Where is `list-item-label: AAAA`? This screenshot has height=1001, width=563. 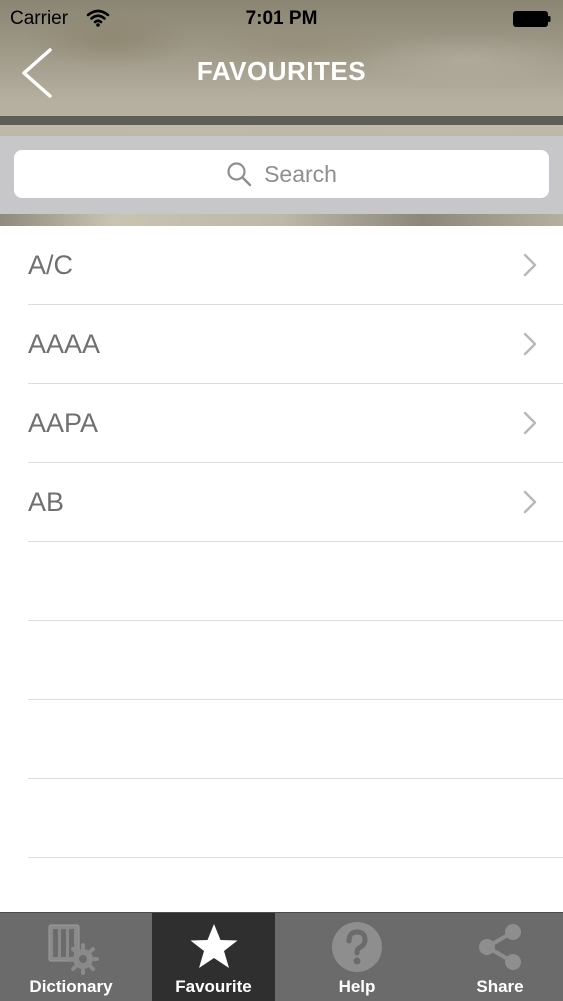
list-item-label: AAAA is located at coordinates (64, 344).